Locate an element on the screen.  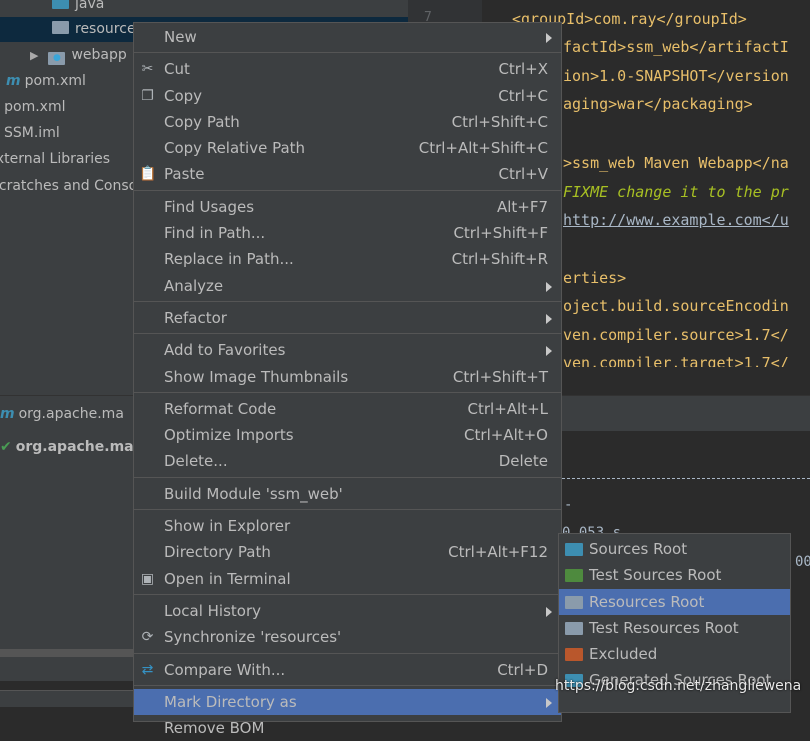
code-line: oject.build.sourceEncodin is located at coordinates (676, 306).